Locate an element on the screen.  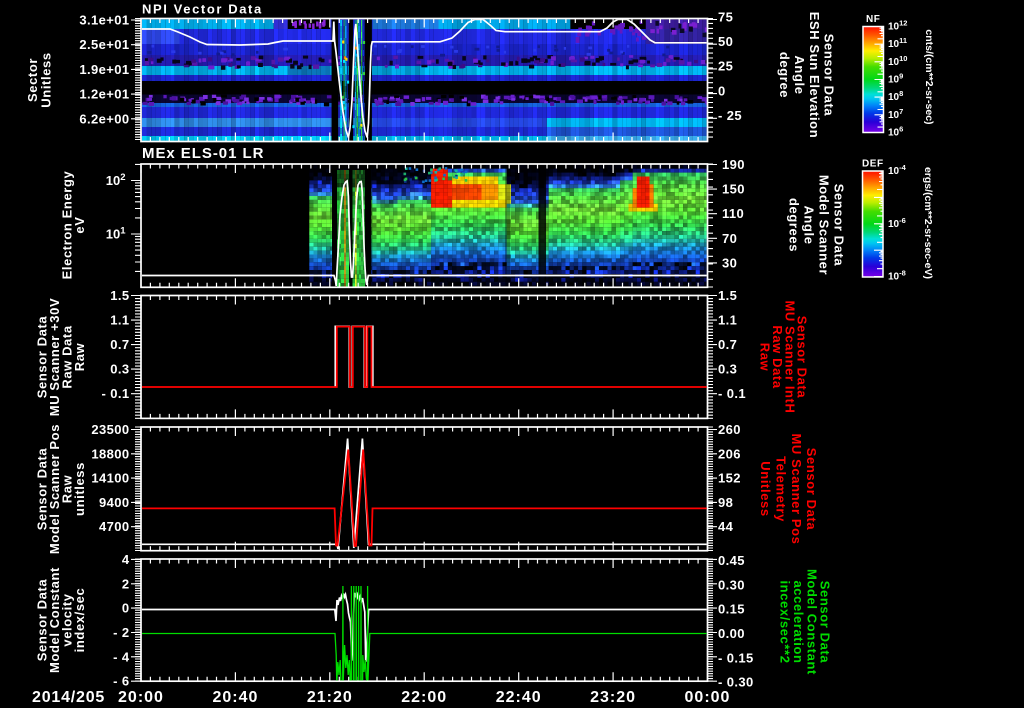
svg-text: degrees is located at coordinates (794, 225).